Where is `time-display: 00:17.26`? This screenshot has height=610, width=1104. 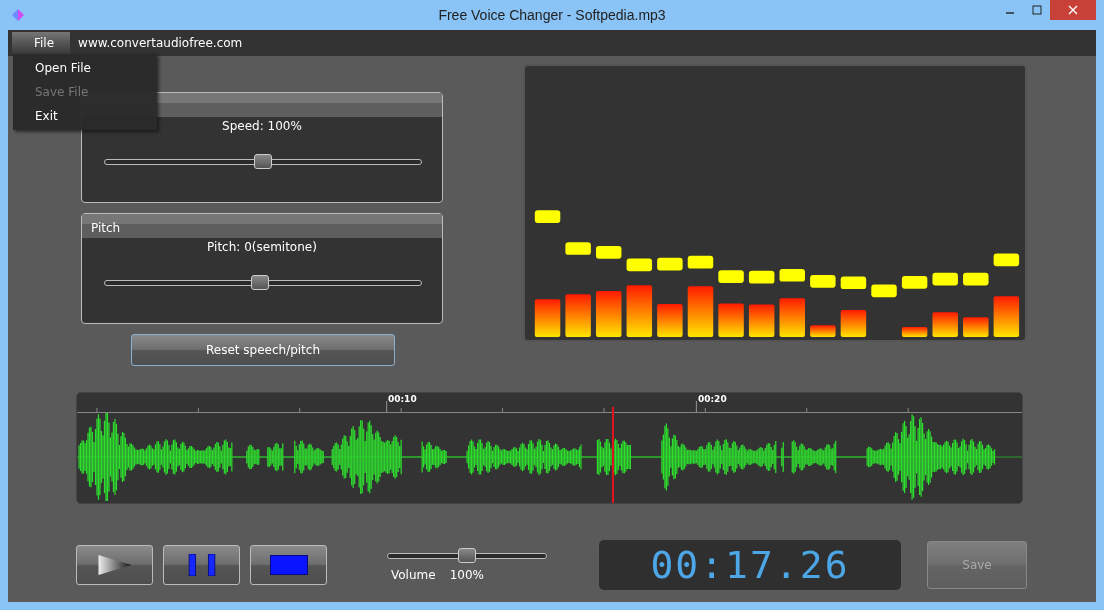
time-display: 00:17.26 is located at coordinates (750, 565).